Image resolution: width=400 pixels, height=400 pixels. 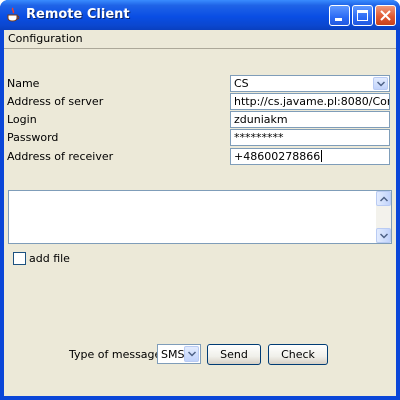 What do you see at coordinates (200, 15) in the screenshot?
I see `title-bar: Remote Client` at bounding box center [200, 15].